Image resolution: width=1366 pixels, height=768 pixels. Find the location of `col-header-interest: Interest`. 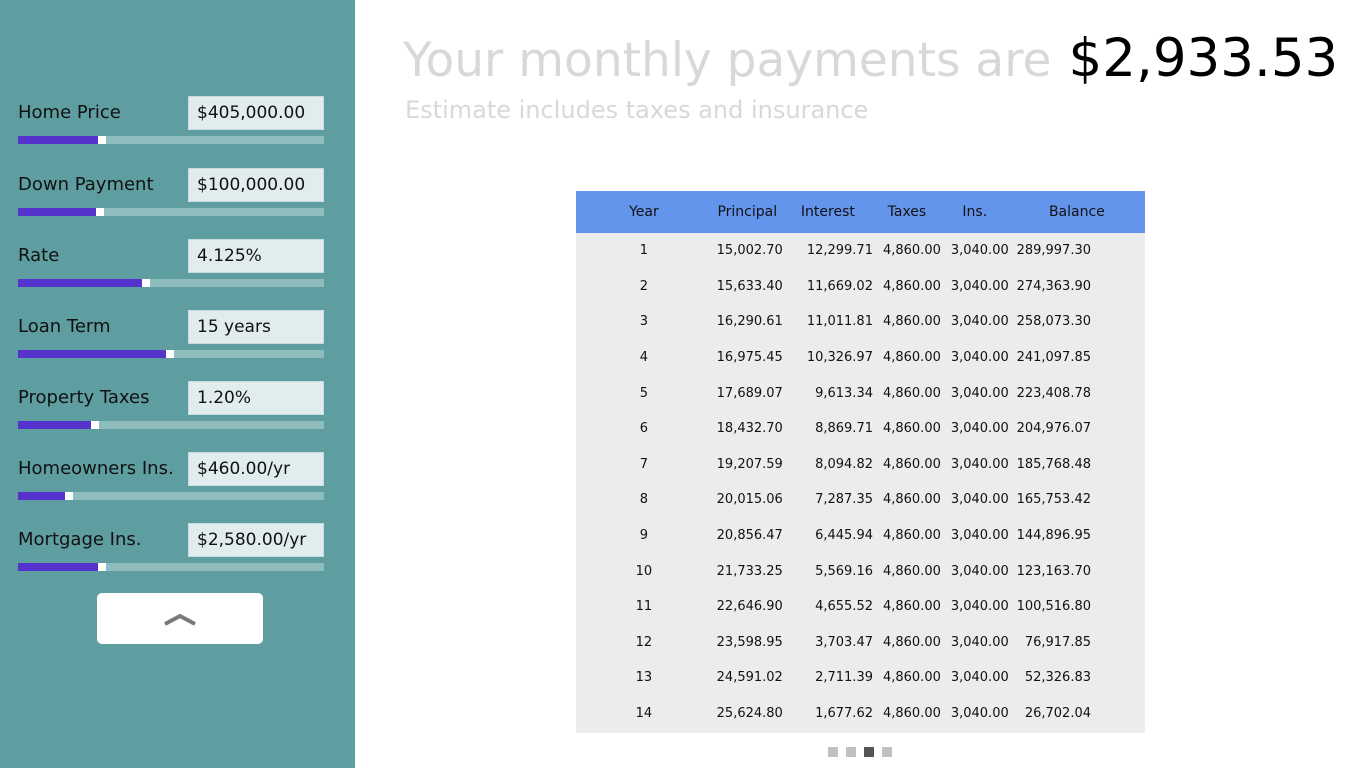

col-header-interest: Interest is located at coordinates (827, 212).